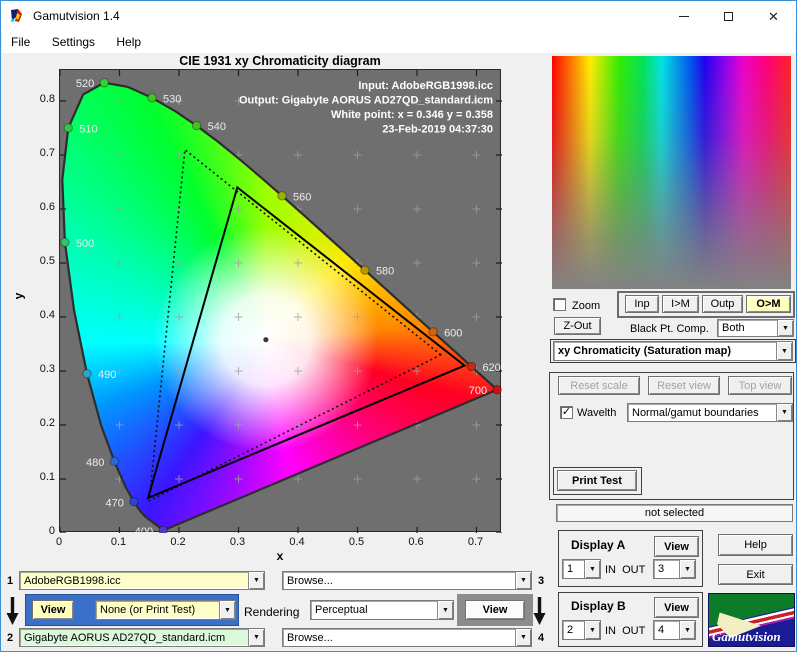 The height and width of the screenshot is (652, 797). Describe the element at coordinates (20, 42) in the screenshot. I see `menu-file: File` at that location.